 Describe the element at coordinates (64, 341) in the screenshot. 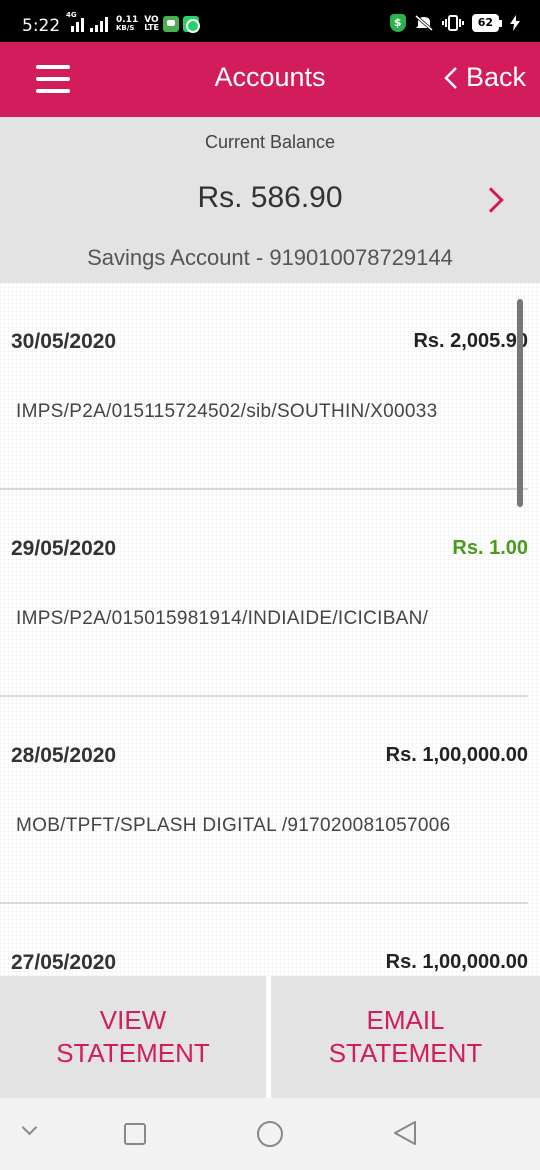

I see `transaction-date: 30/05/2020` at that location.